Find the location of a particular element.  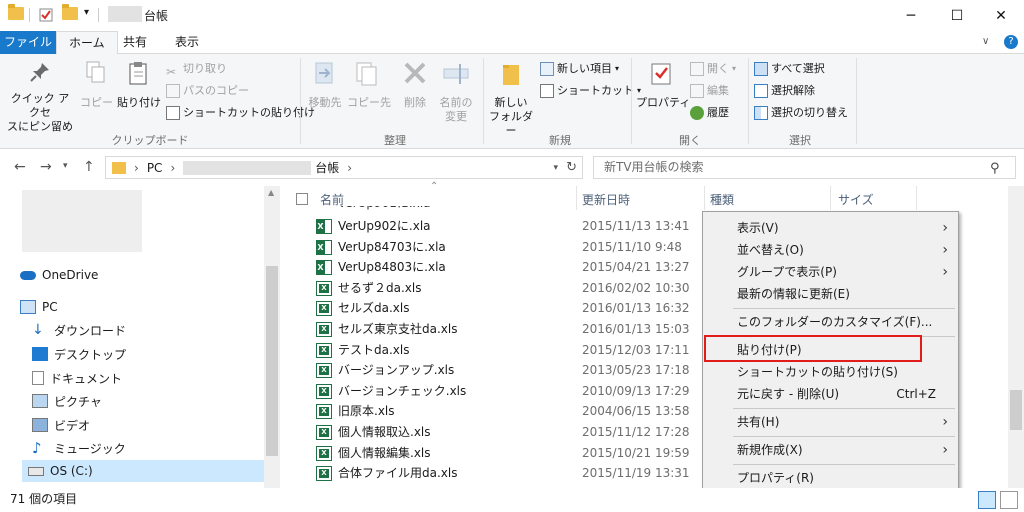

menu-item-view: 表示(V) › is located at coordinates (830, 228).